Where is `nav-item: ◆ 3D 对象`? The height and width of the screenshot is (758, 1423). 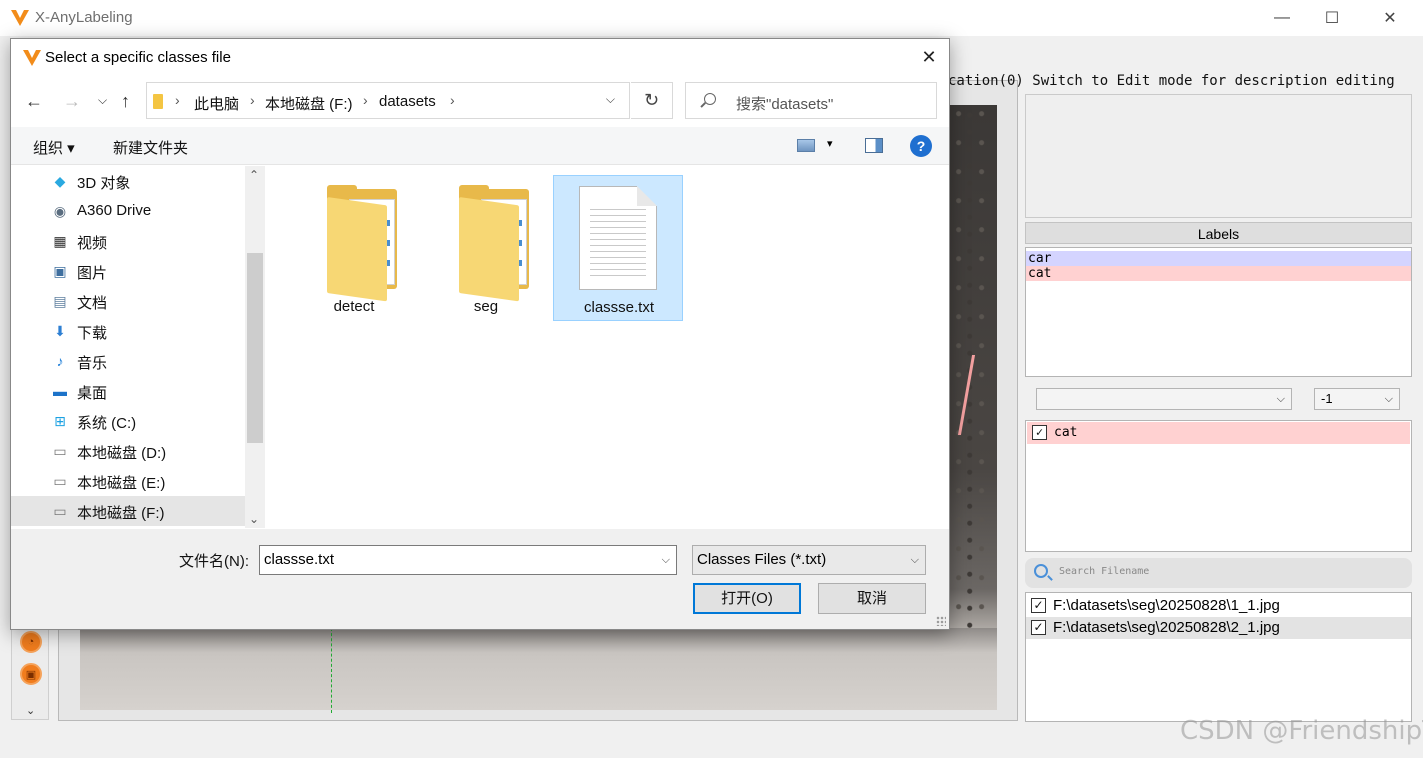
nav-item: ◆ 3D 对象 is located at coordinates (128, 181).